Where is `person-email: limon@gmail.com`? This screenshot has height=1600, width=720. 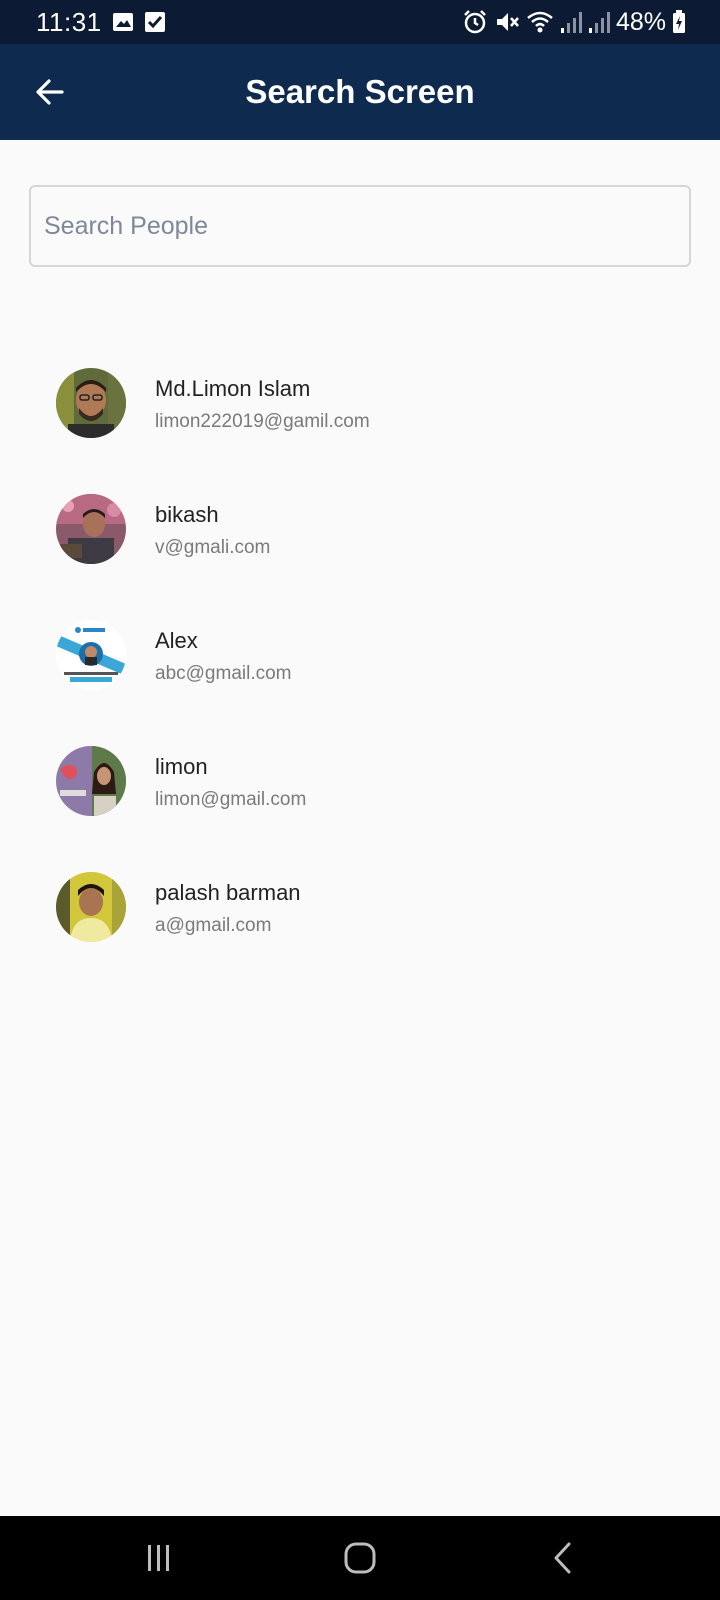 person-email: limon@gmail.com is located at coordinates (231, 799).